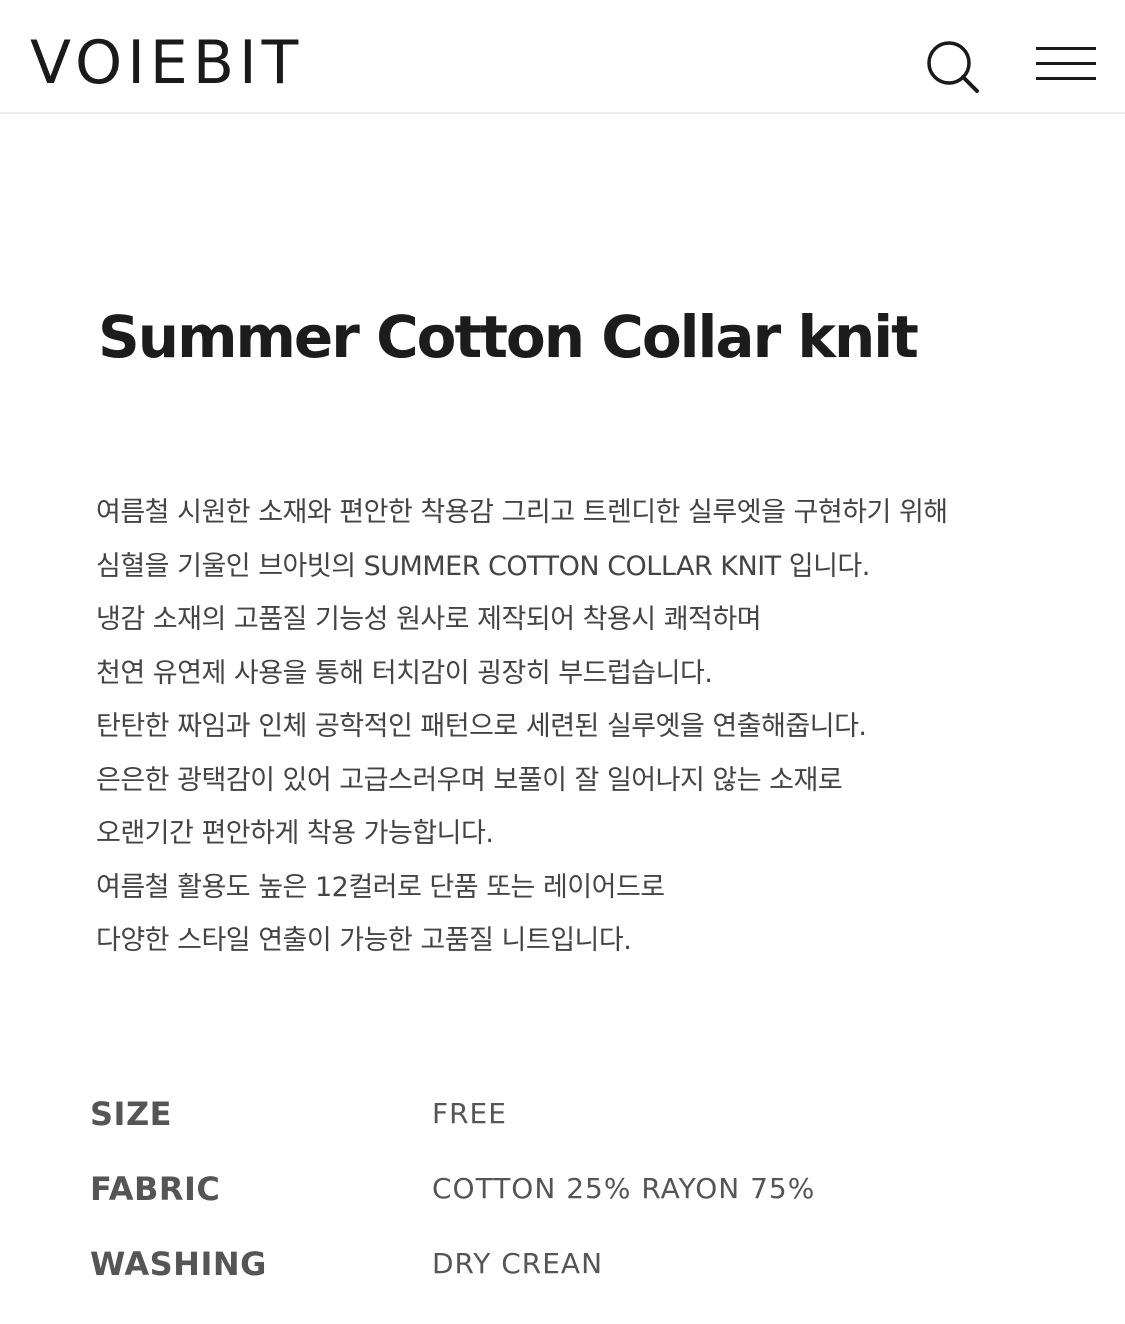  Describe the element at coordinates (469, 1113) in the screenshot. I see `spec-value: FREE` at that location.